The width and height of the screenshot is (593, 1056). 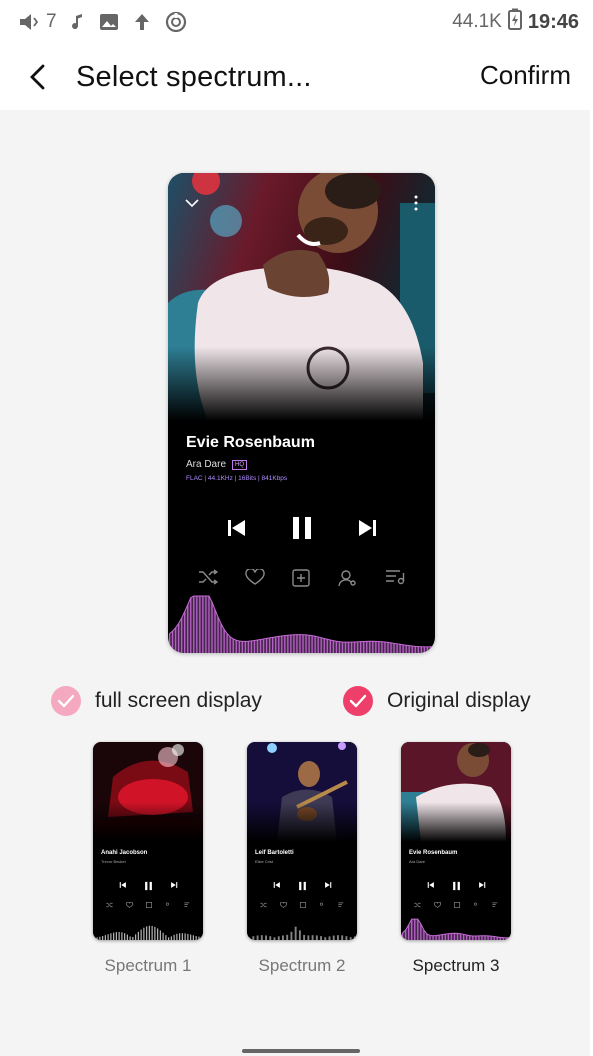 I want to click on network-speed: 44.1K, so click(x=477, y=21).